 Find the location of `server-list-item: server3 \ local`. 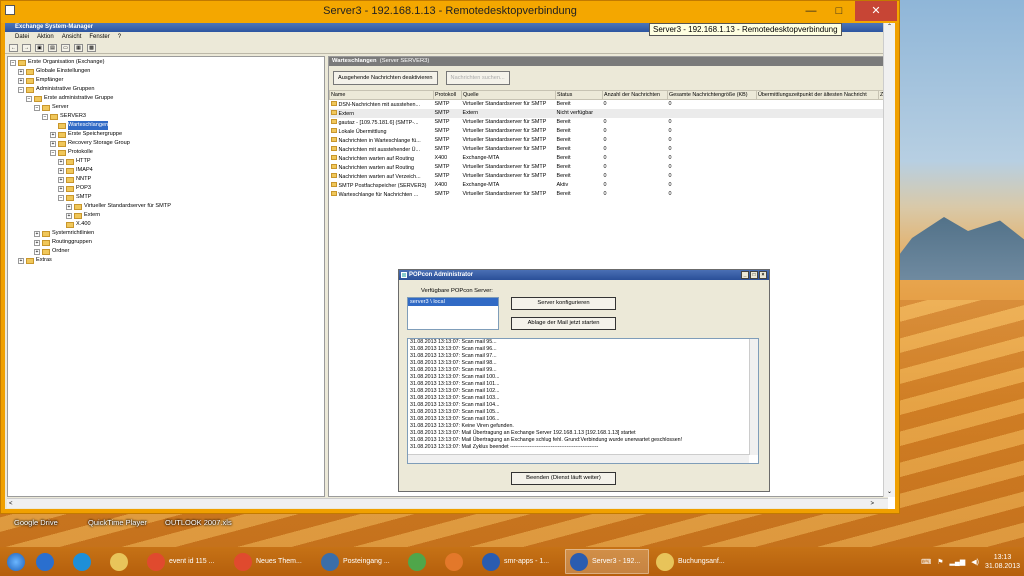

server-list-item: server3 \ local is located at coordinates (453, 302).